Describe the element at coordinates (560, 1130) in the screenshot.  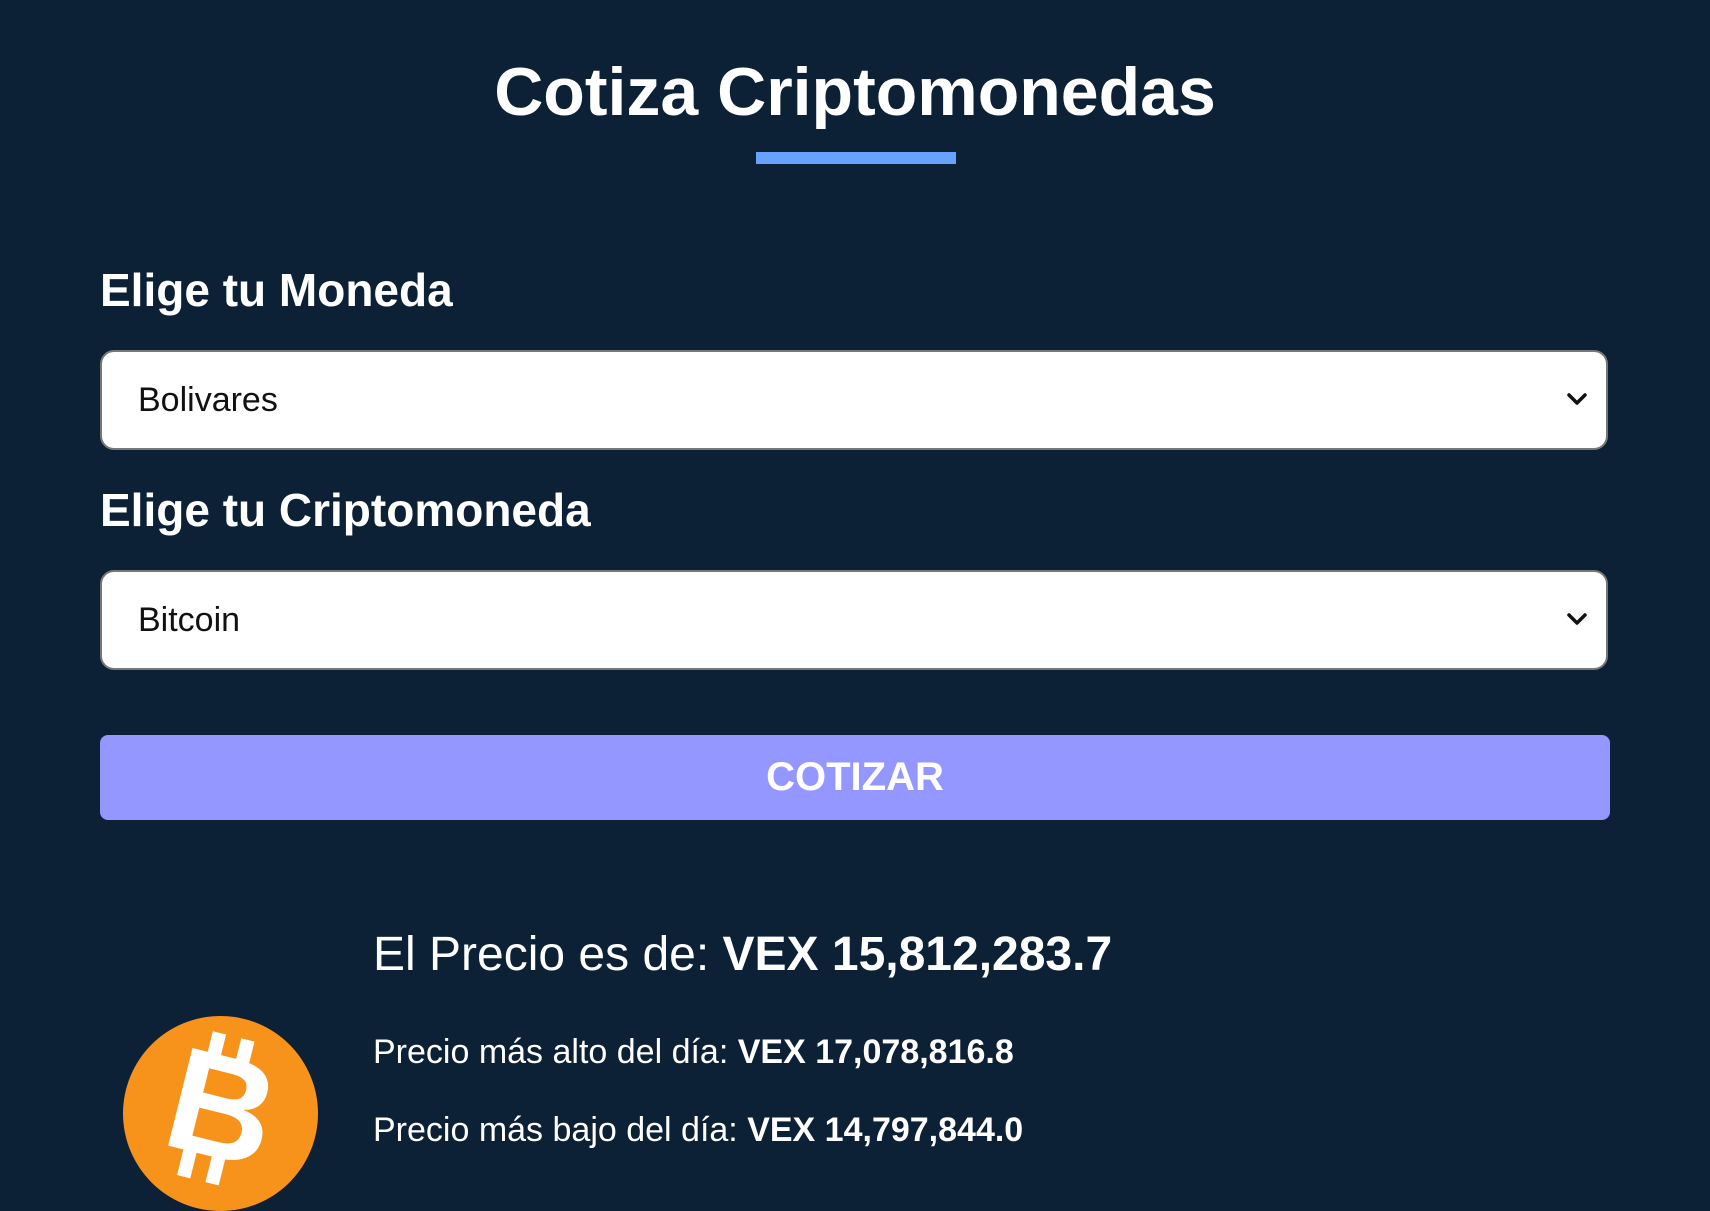
I see `low-price-label: Precio más bajo del día:` at that location.